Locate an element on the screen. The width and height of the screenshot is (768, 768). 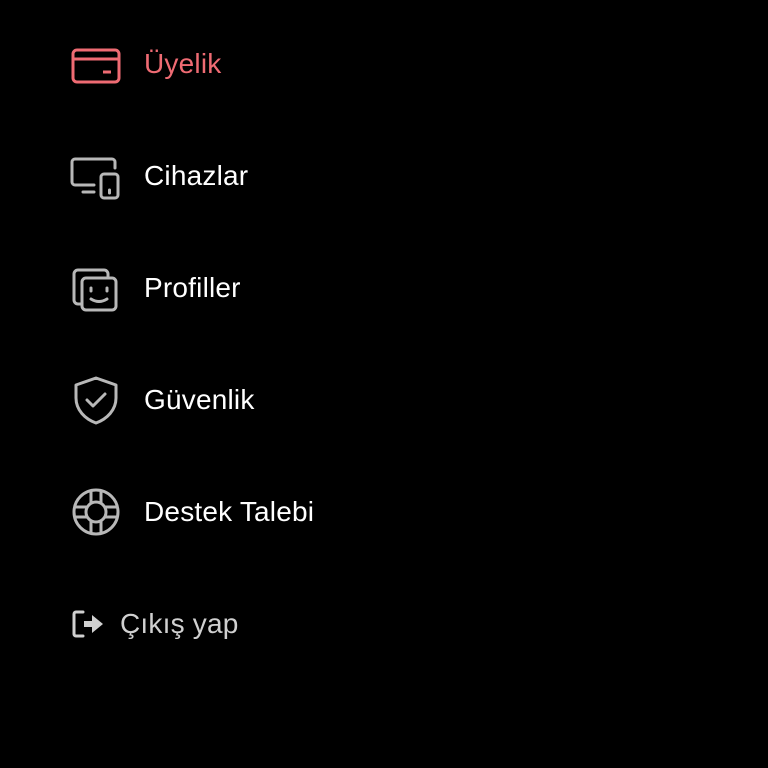
sign-out-icon is located at coordinates (88, 624).